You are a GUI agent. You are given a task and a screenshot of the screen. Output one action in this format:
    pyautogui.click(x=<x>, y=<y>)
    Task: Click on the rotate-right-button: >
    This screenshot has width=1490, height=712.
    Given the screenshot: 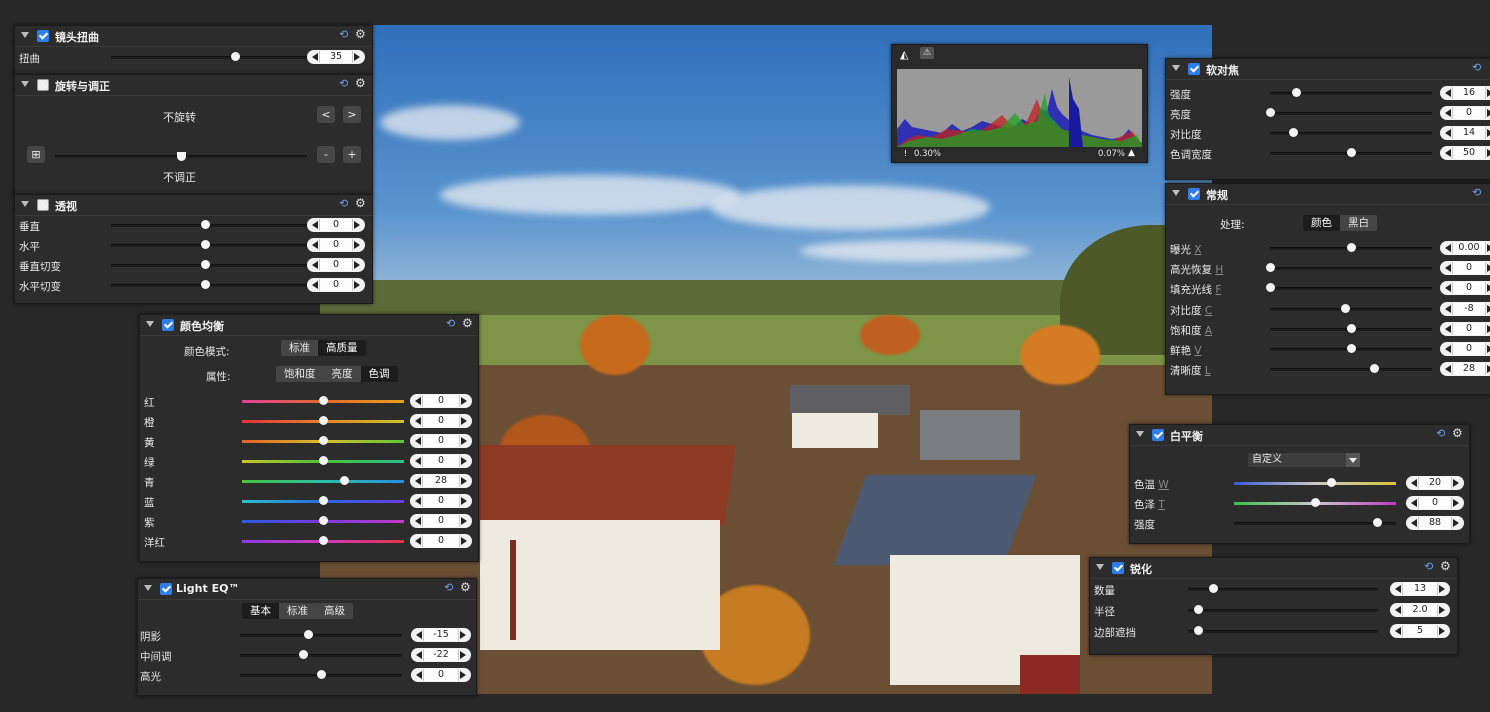 What is the action you would take?
    pyautogui.click(x=352, y=114)
    